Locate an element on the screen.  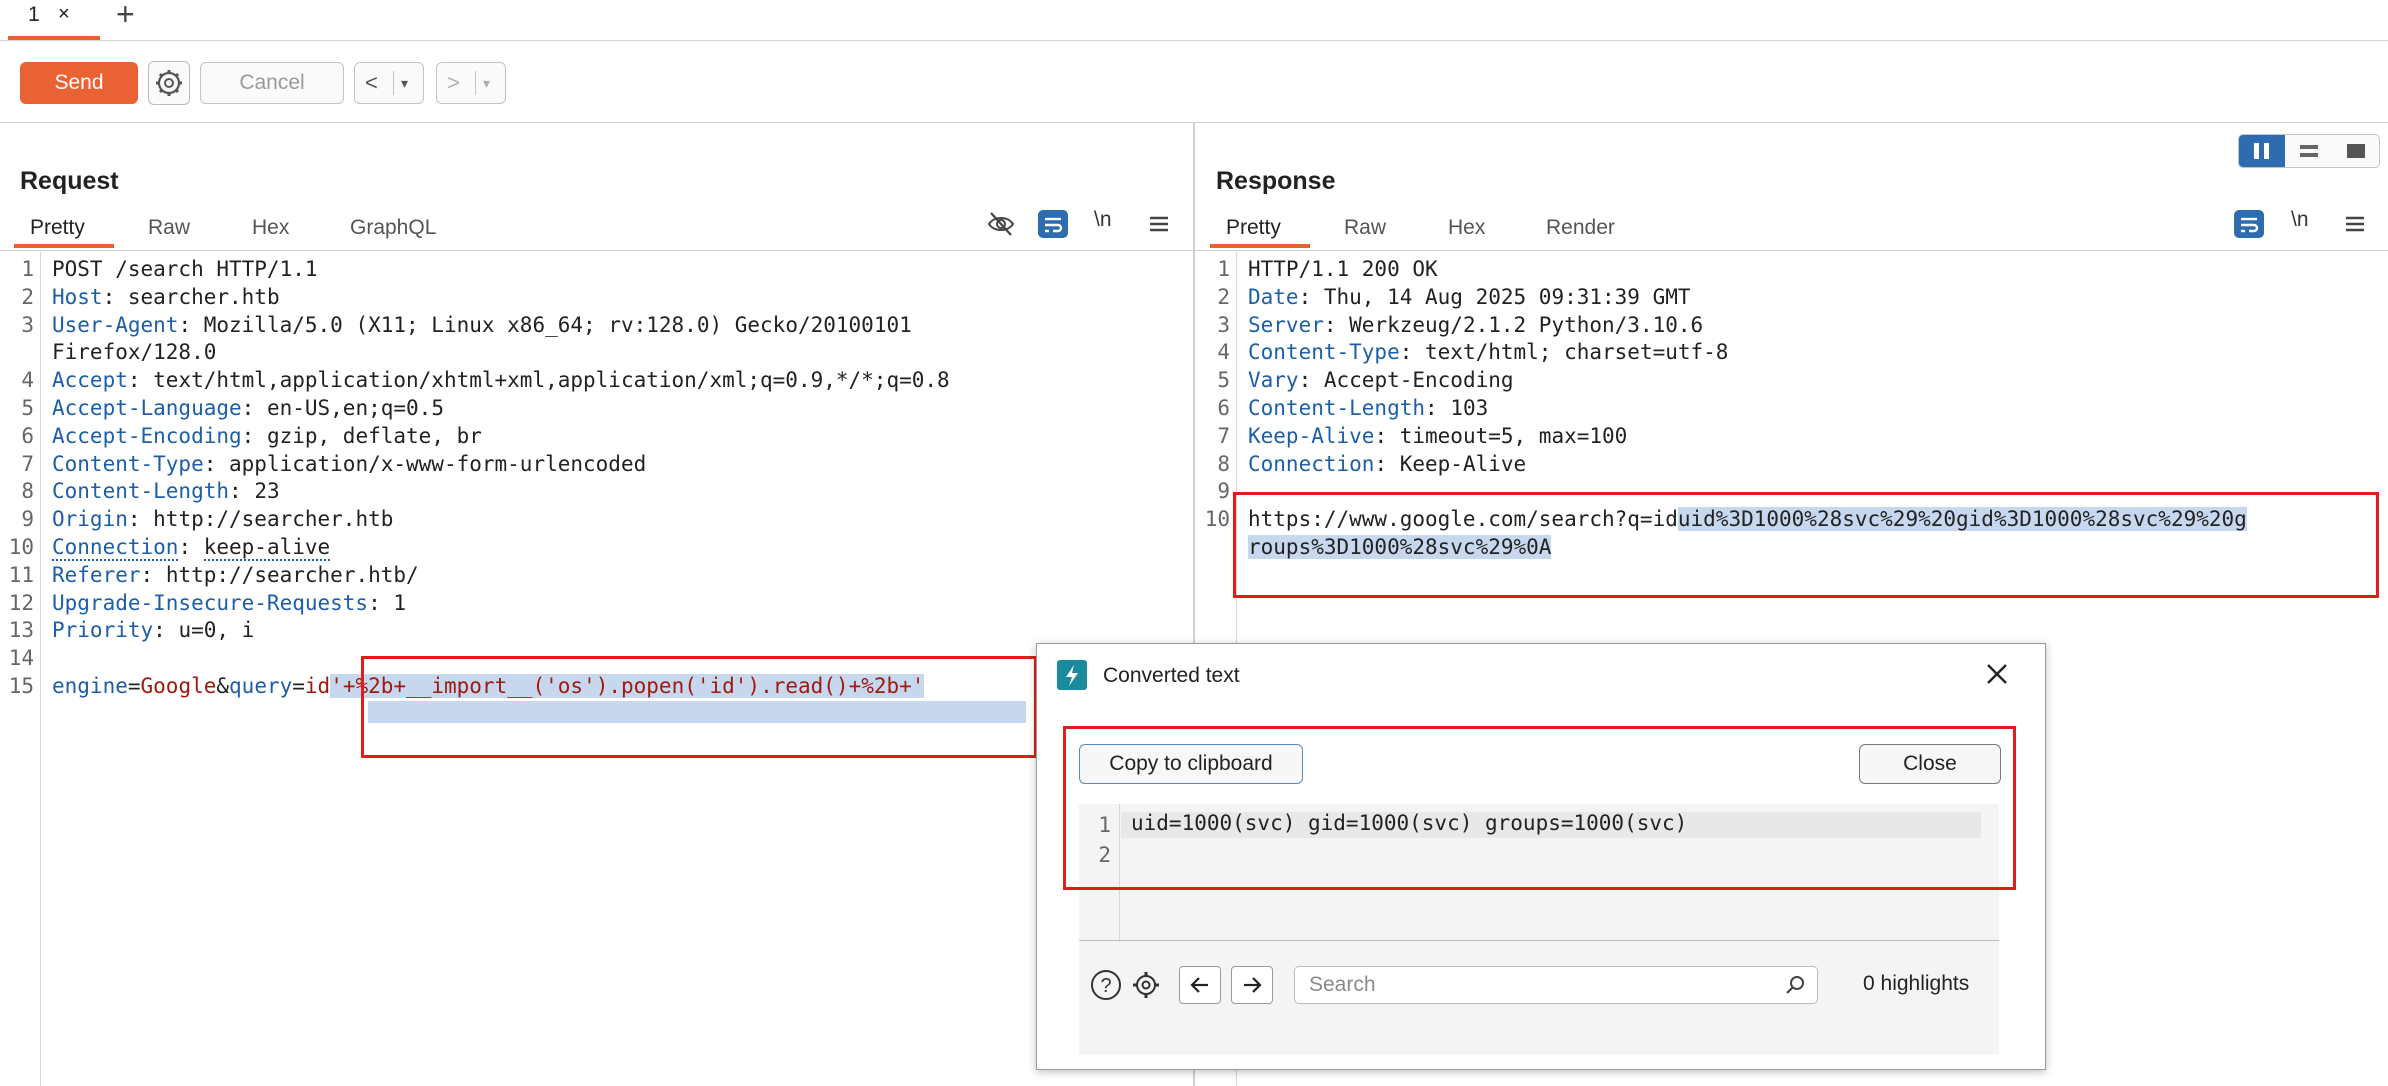
response-tab-hex: Hex is located at coordinates (1466, 228).